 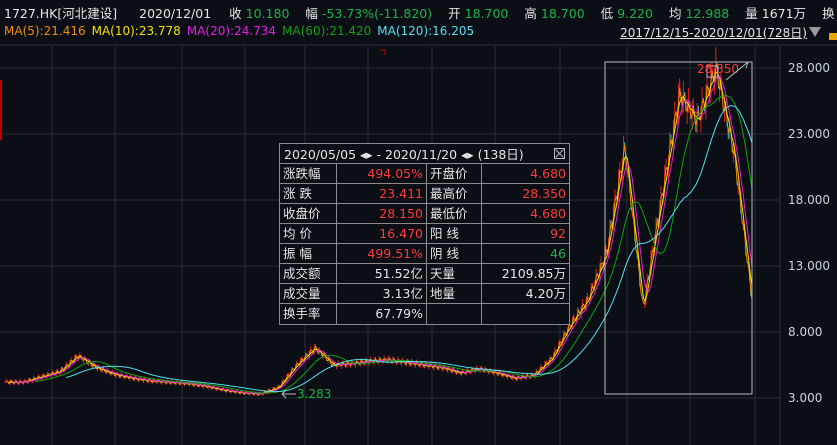 What do you see at coordinates (559, 153) in the screenshot?
I see `close-icon` at bounding box center [559, 153].